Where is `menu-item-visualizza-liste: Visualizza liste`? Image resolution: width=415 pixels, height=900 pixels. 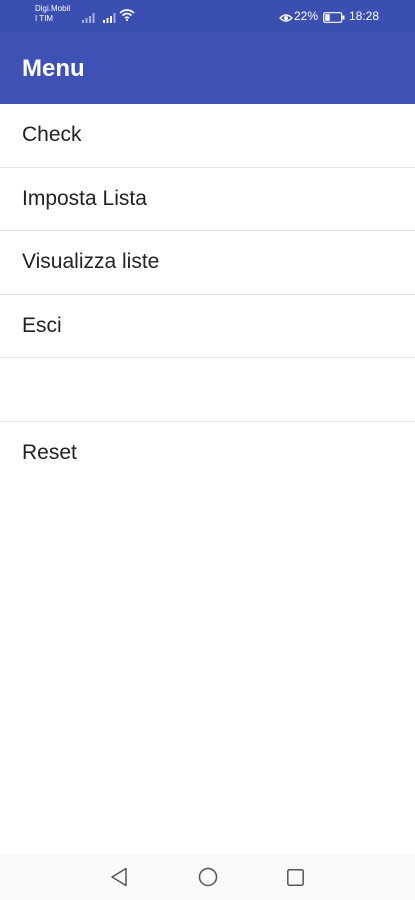 menu-item-visualizza-liste: Visualizza liste is located at coordinates (207, 263).